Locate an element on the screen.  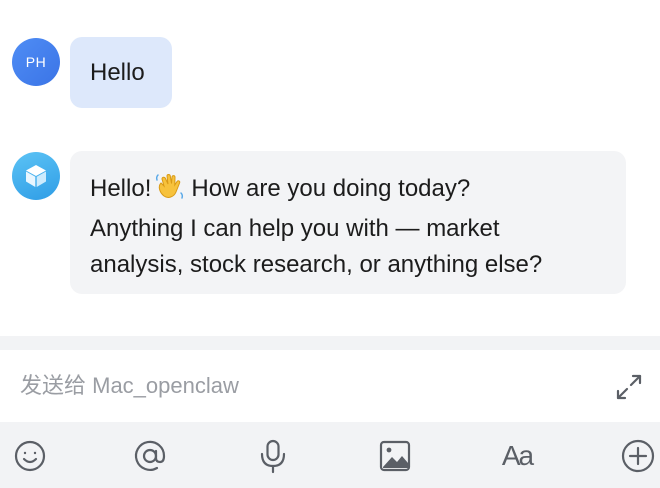
user-avatar: PH is located at coordinates (36, 62).